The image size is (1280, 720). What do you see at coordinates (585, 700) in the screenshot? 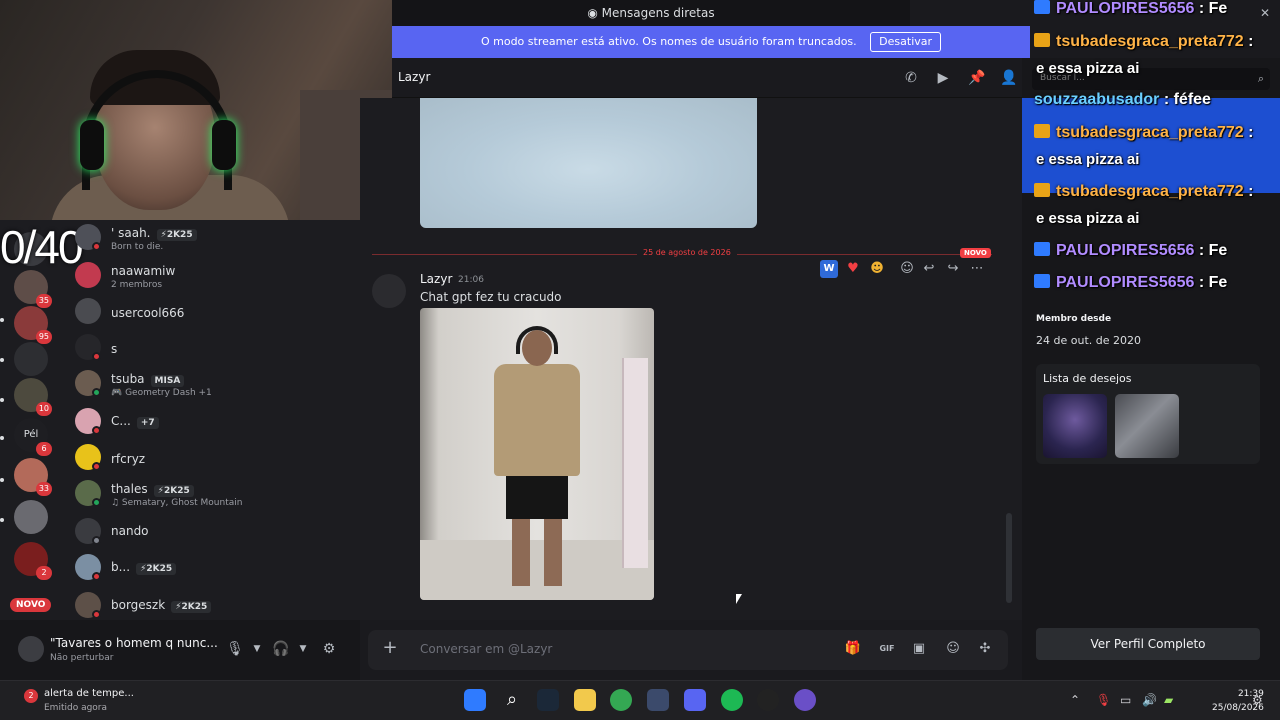
I see `file-explorer-icon` at bounding box center [585, 700].